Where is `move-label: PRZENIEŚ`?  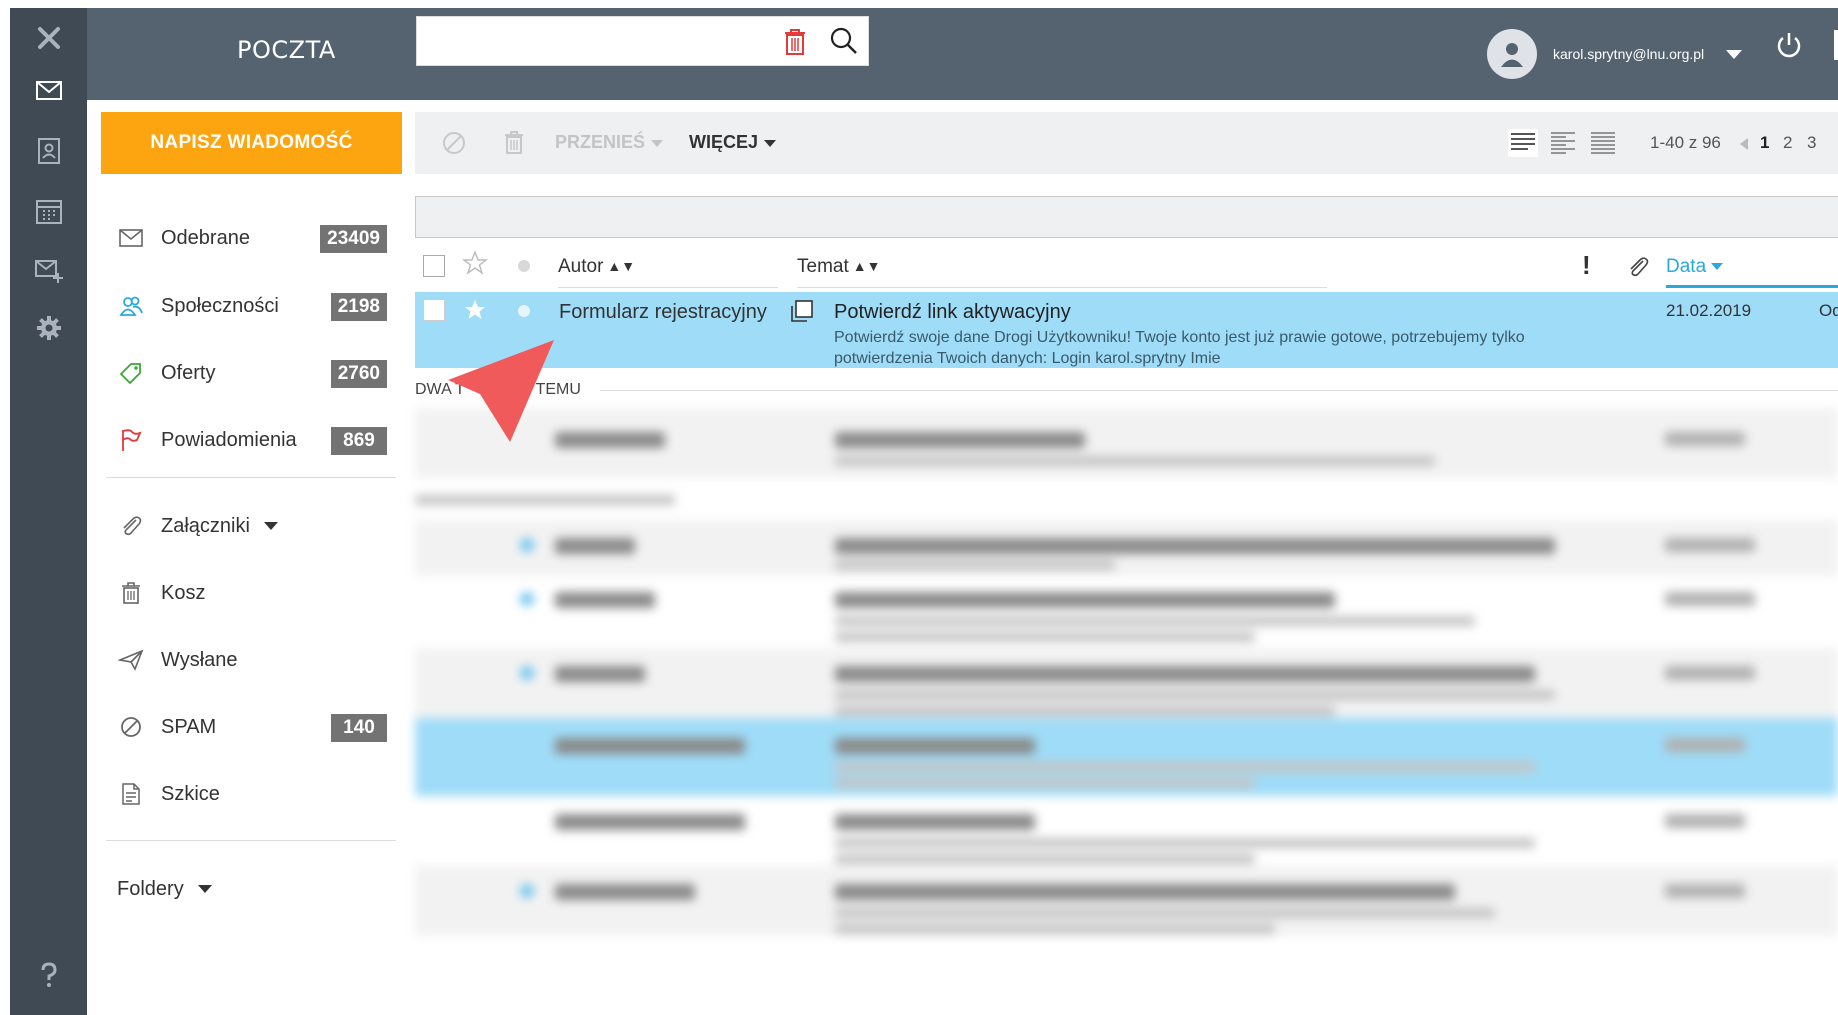 move-label: PRZENIEŚ is located at coordinates (600, 142).